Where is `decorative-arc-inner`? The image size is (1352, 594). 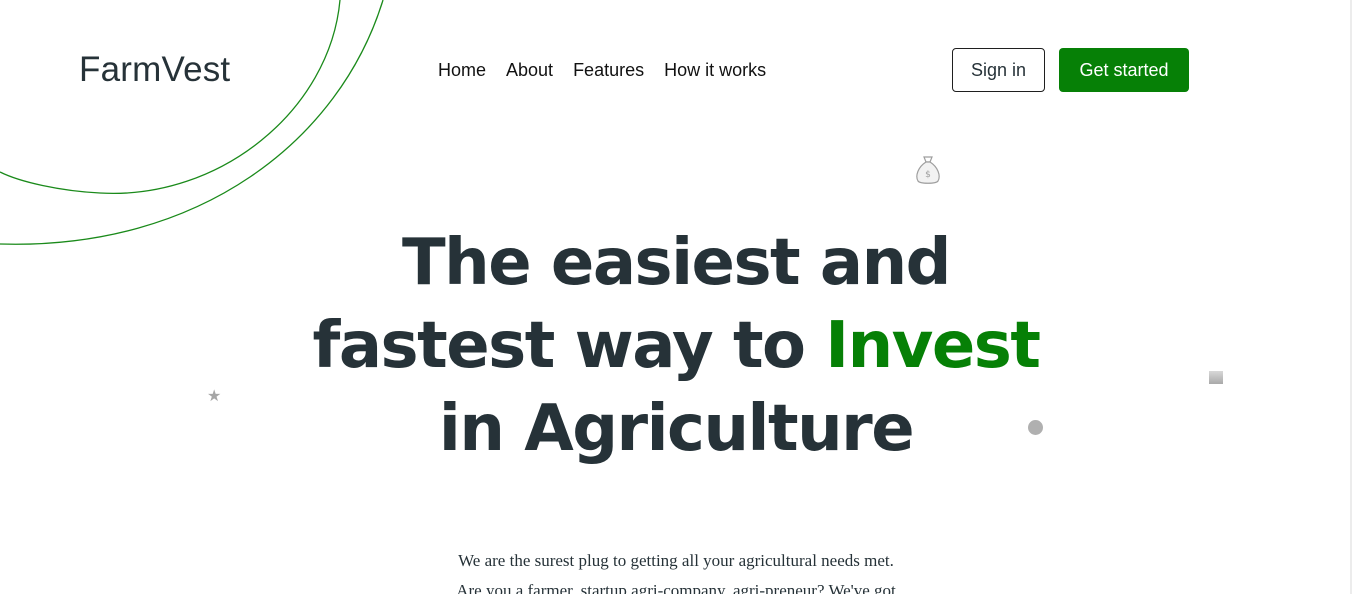
decorative-arc-inner is located at coordinates (170, 97).